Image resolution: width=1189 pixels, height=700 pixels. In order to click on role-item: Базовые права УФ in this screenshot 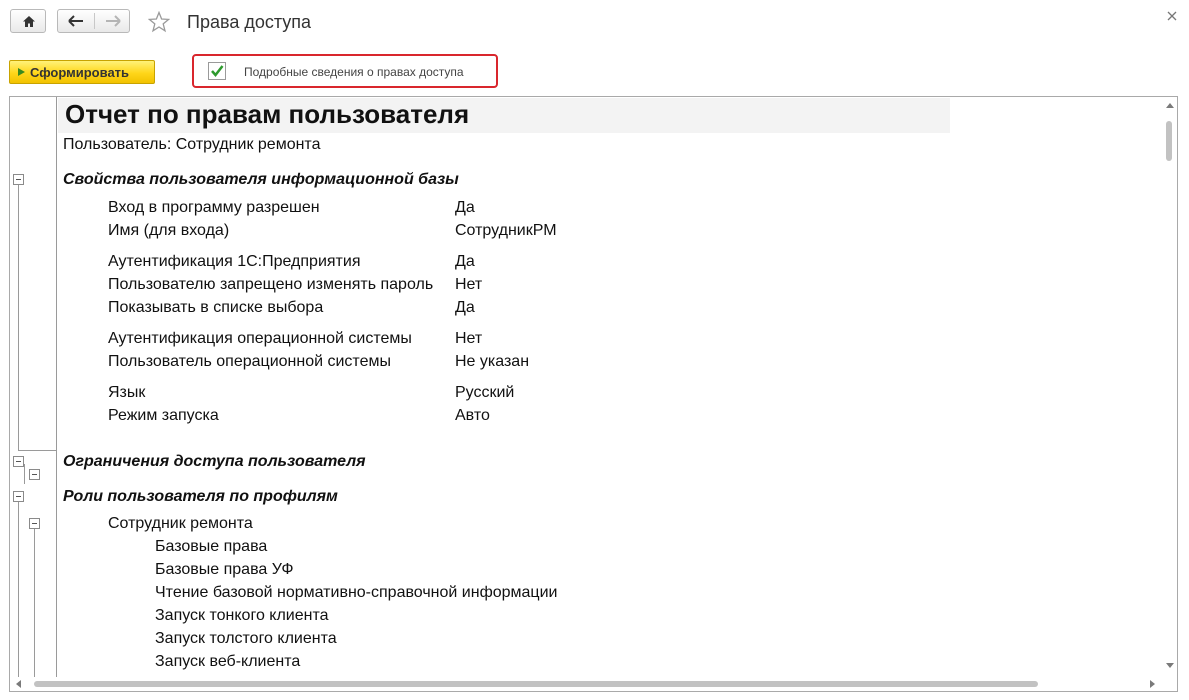, I will do `click(224, 569)`.